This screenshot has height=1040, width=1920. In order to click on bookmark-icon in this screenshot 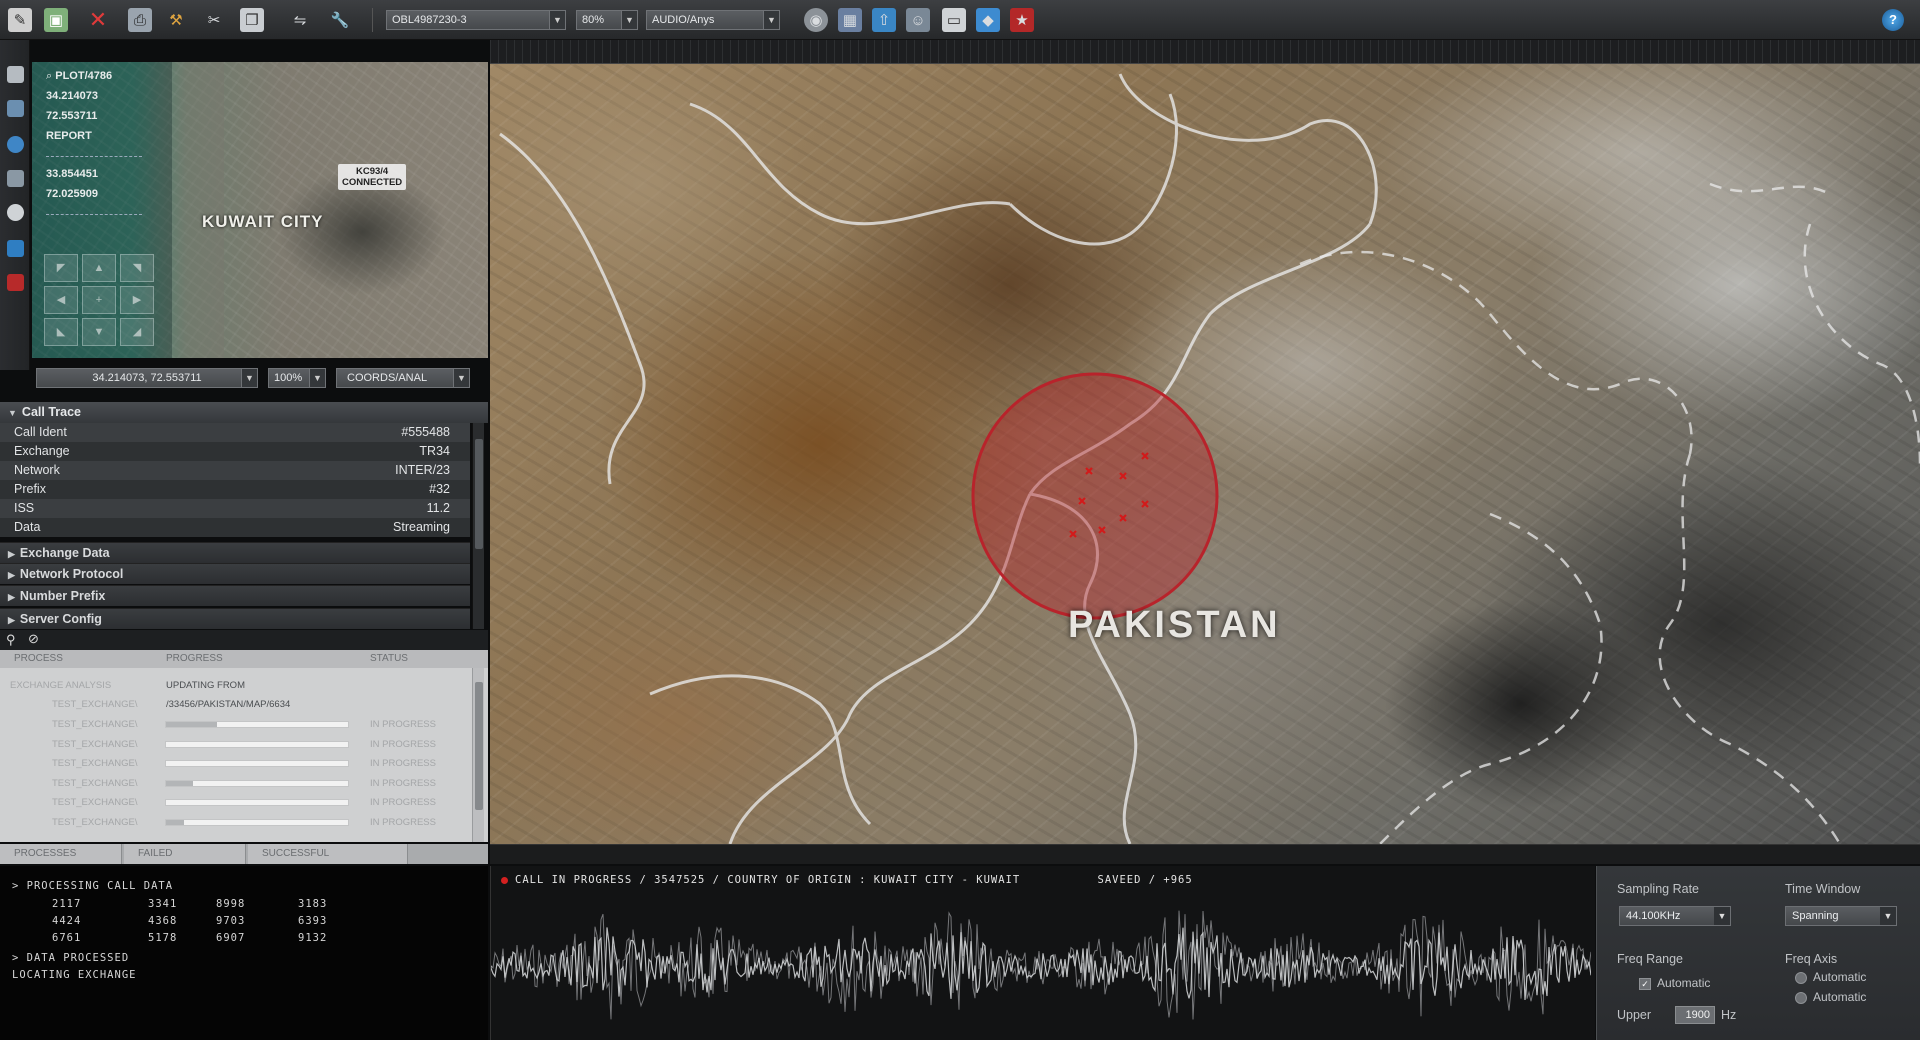, I will do `click(15, 248)`.